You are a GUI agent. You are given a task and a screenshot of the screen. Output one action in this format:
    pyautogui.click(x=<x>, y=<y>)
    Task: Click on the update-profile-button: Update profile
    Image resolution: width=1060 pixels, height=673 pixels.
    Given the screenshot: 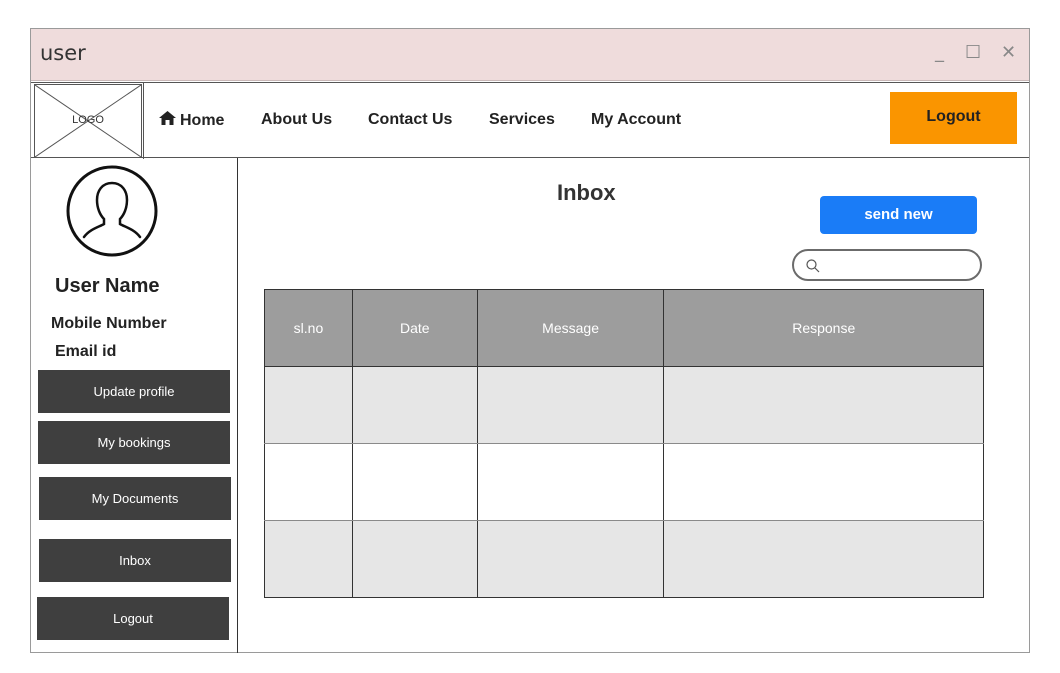 What is the action you would take?
    pyautogui.click(x=134, y=391)
    